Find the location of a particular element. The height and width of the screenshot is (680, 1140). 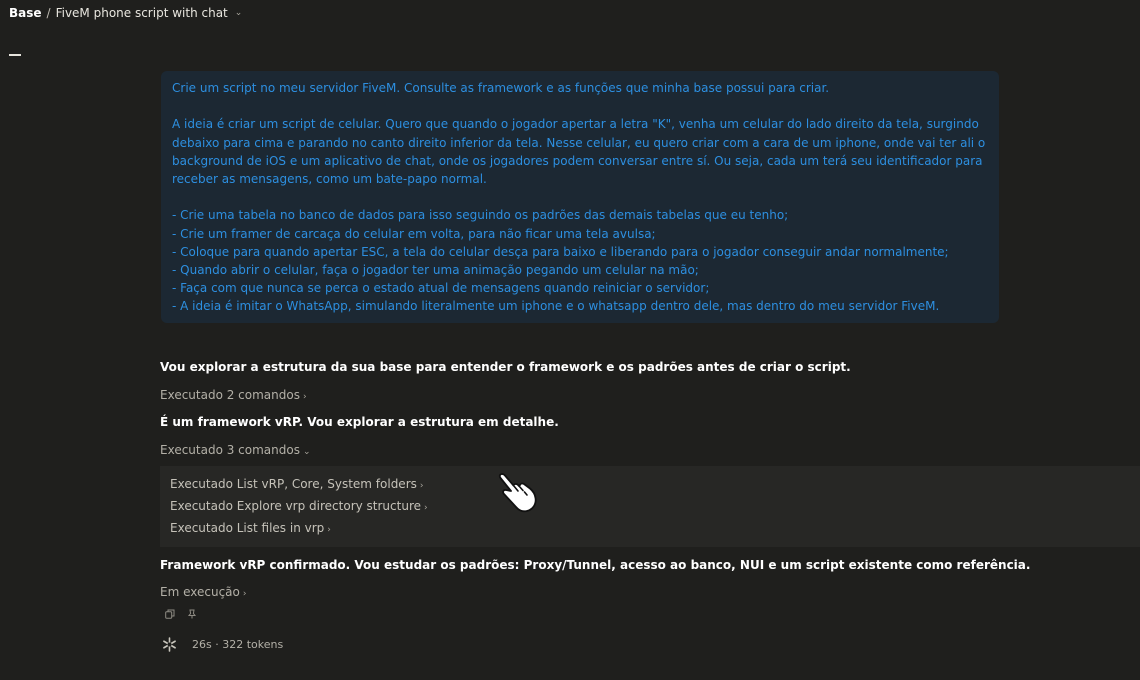

breadcrumb: Base / FiveM phone script with chat ⌄ is located at coordinates (125, 13).